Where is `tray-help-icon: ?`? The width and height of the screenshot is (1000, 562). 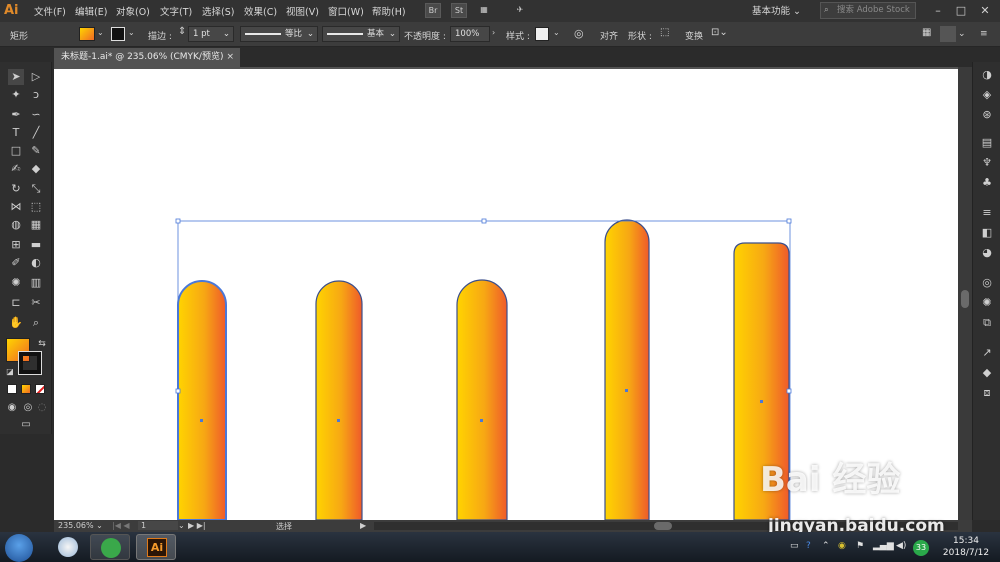
tray-help-icon: ? is located at coordinates (808, 546).